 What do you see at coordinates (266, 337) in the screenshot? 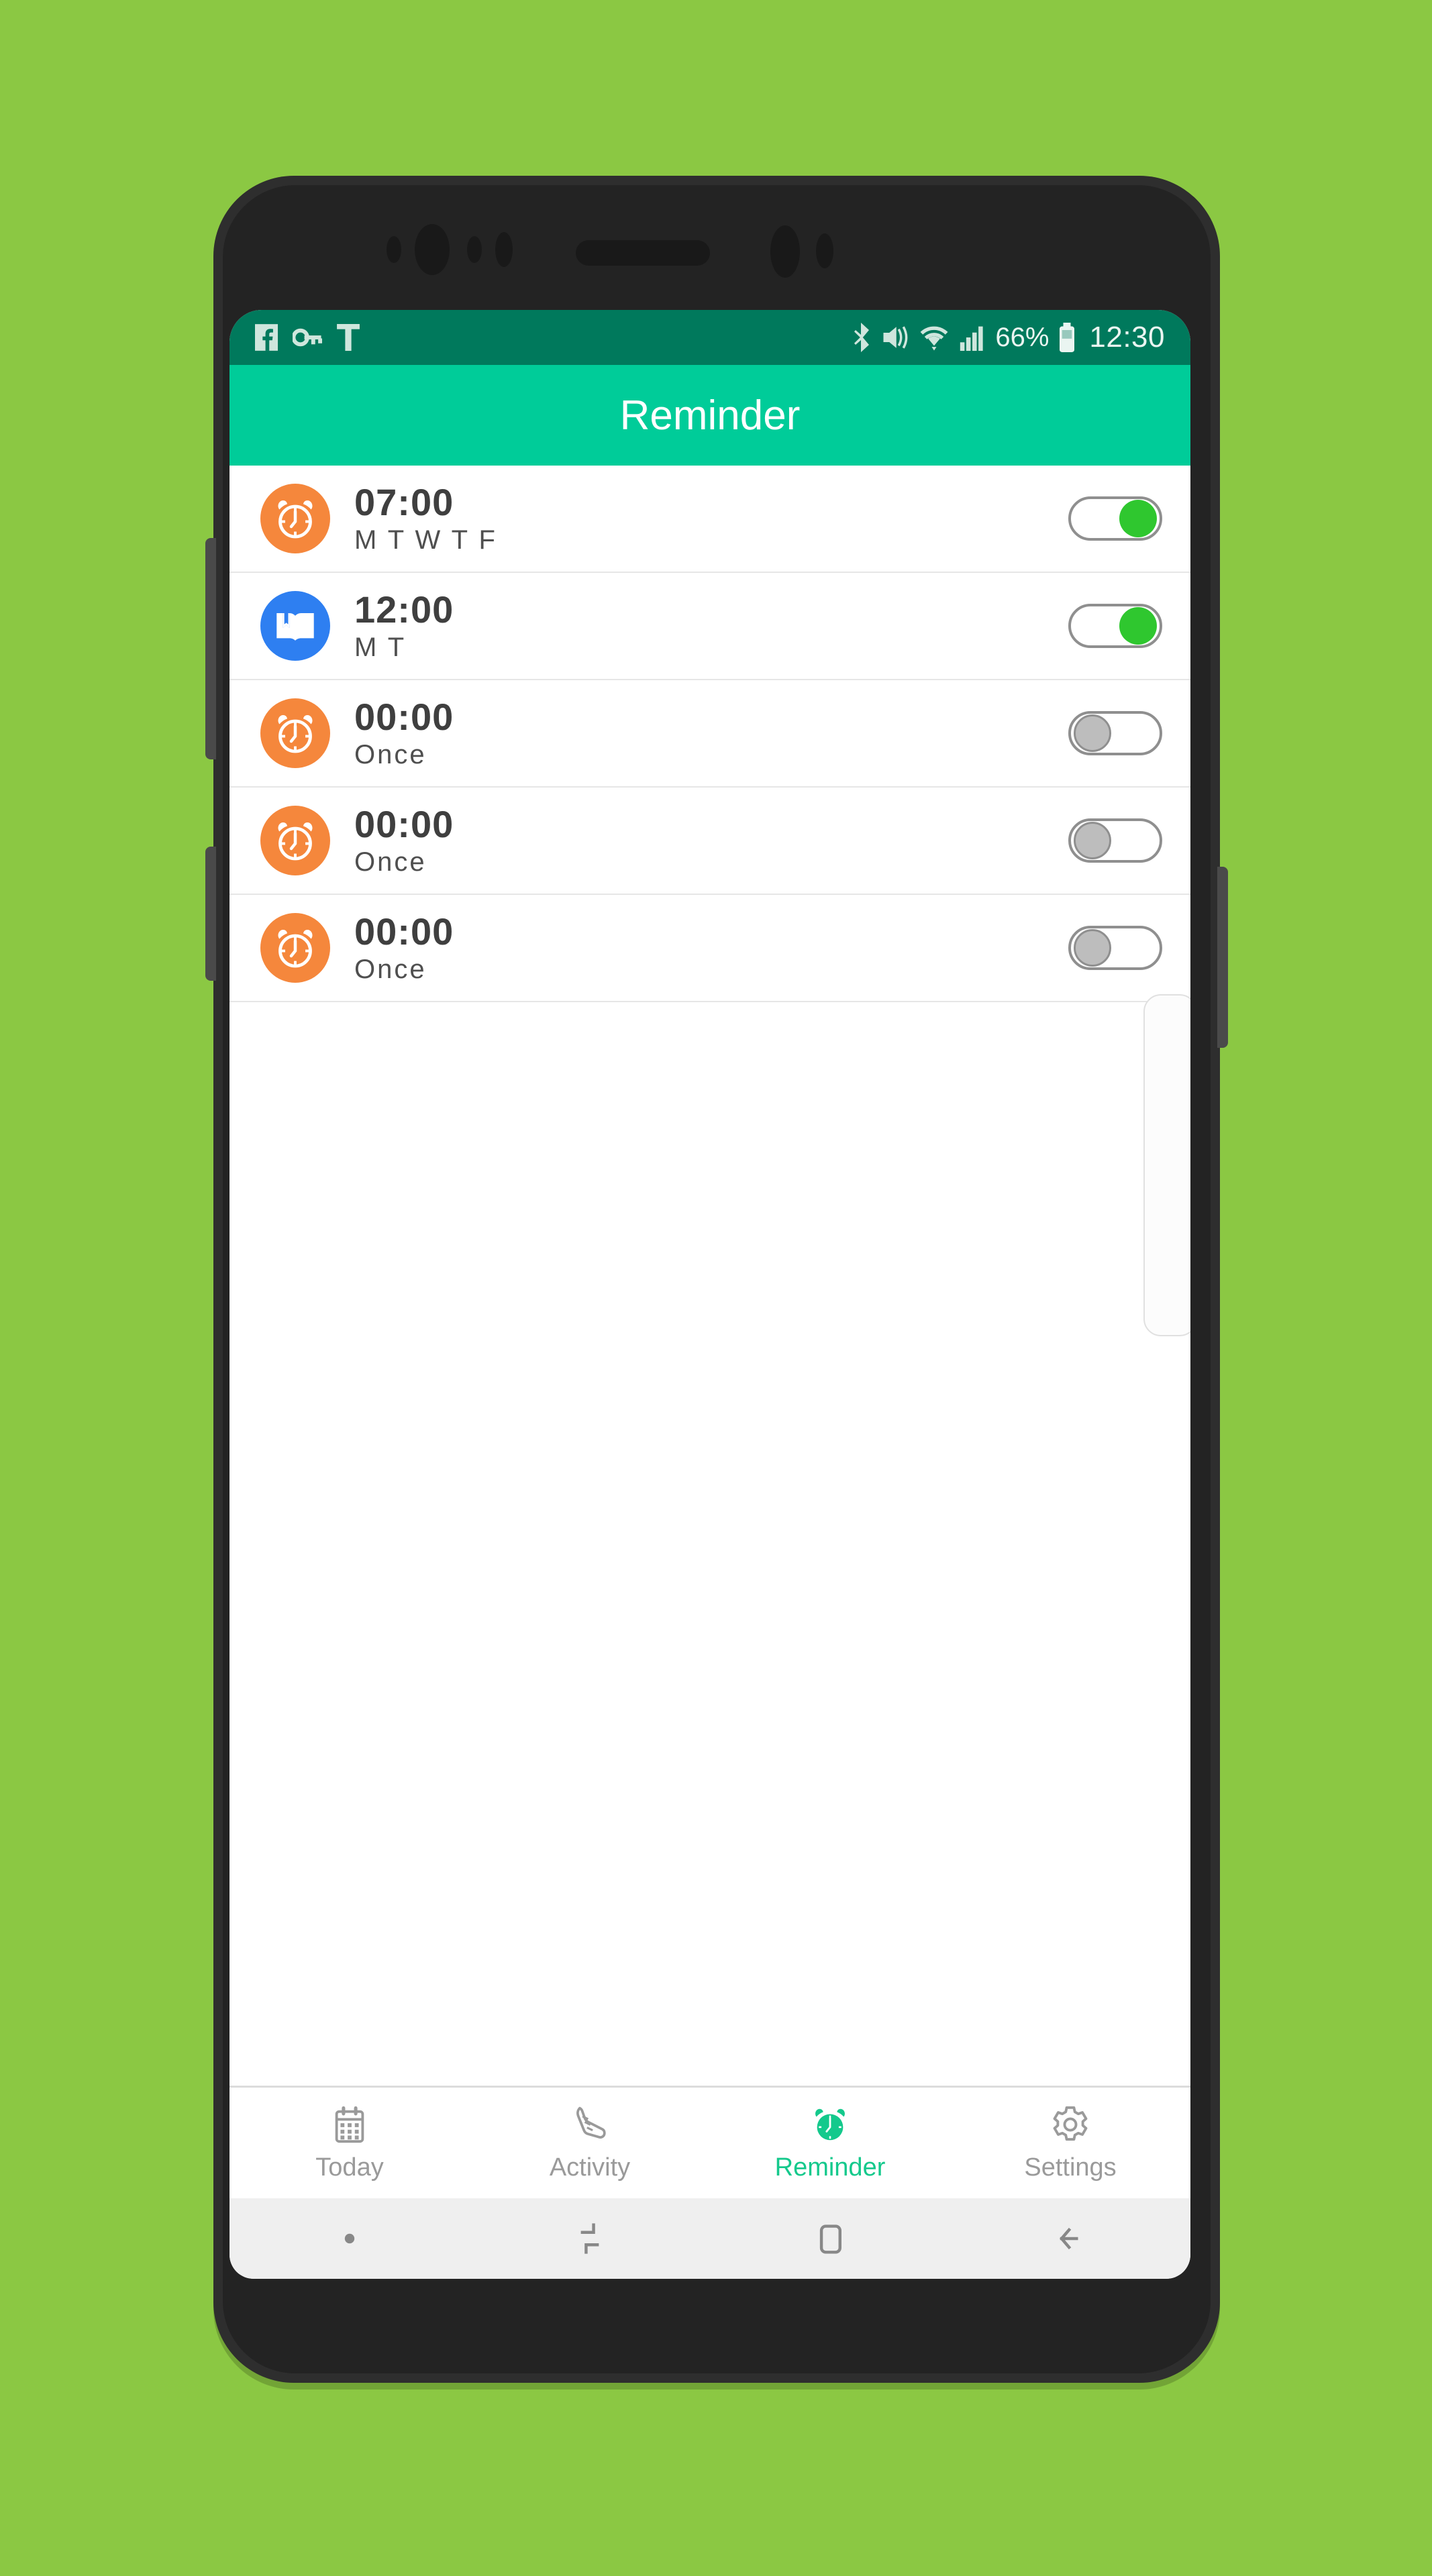
I see `facebook-icon` at bounding box center [266, 337].